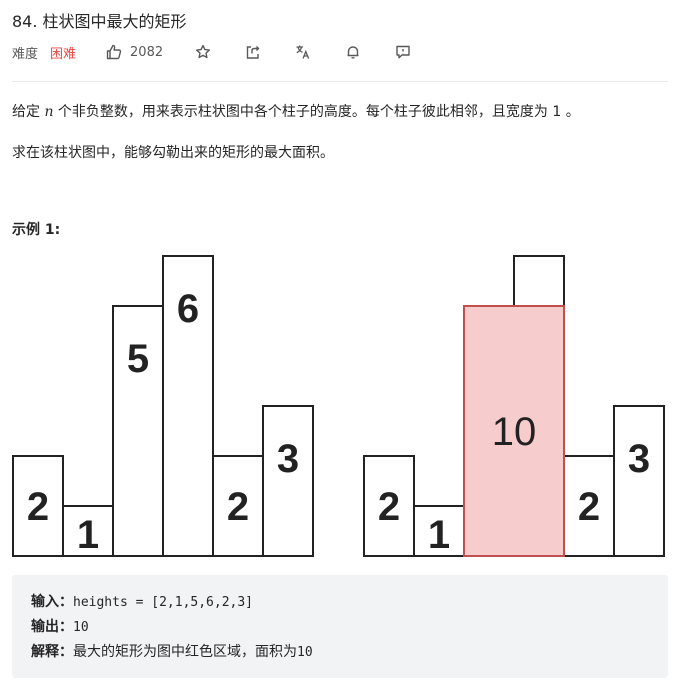  I want to click on description-text-pre: 给定, so click(28, 112).